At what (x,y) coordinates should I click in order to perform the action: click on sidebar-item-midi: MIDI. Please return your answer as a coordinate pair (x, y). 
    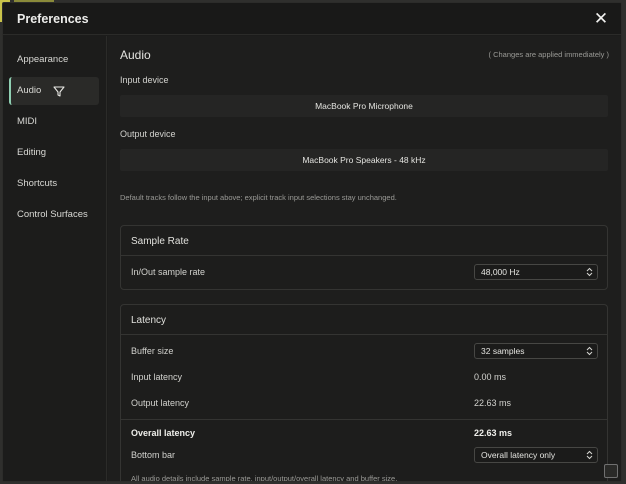
    Looking at the image, I should click on (54, 122).